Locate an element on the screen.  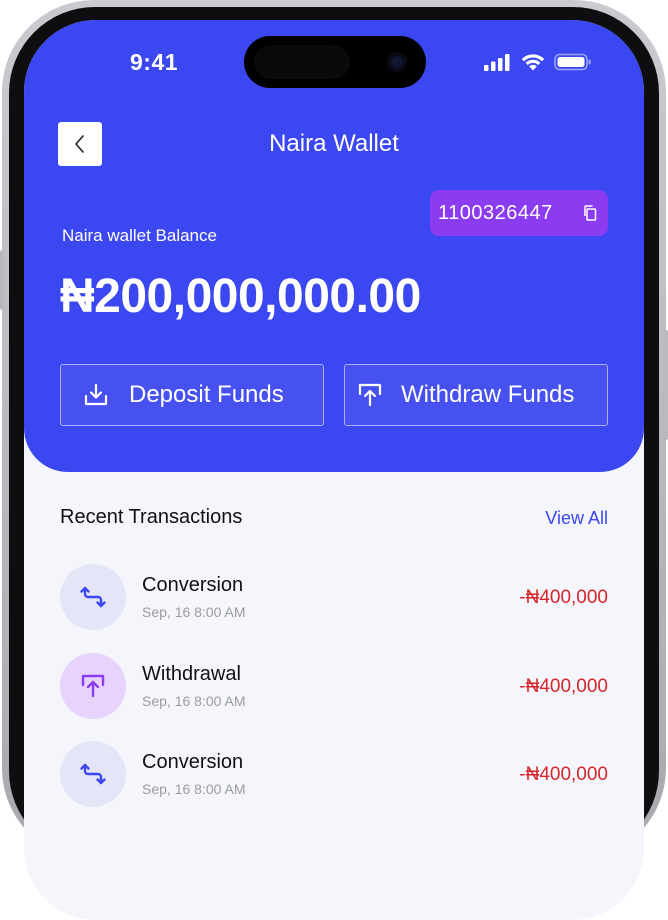
account-number-badge: 1100326447 is located at coordinates (519, 213).